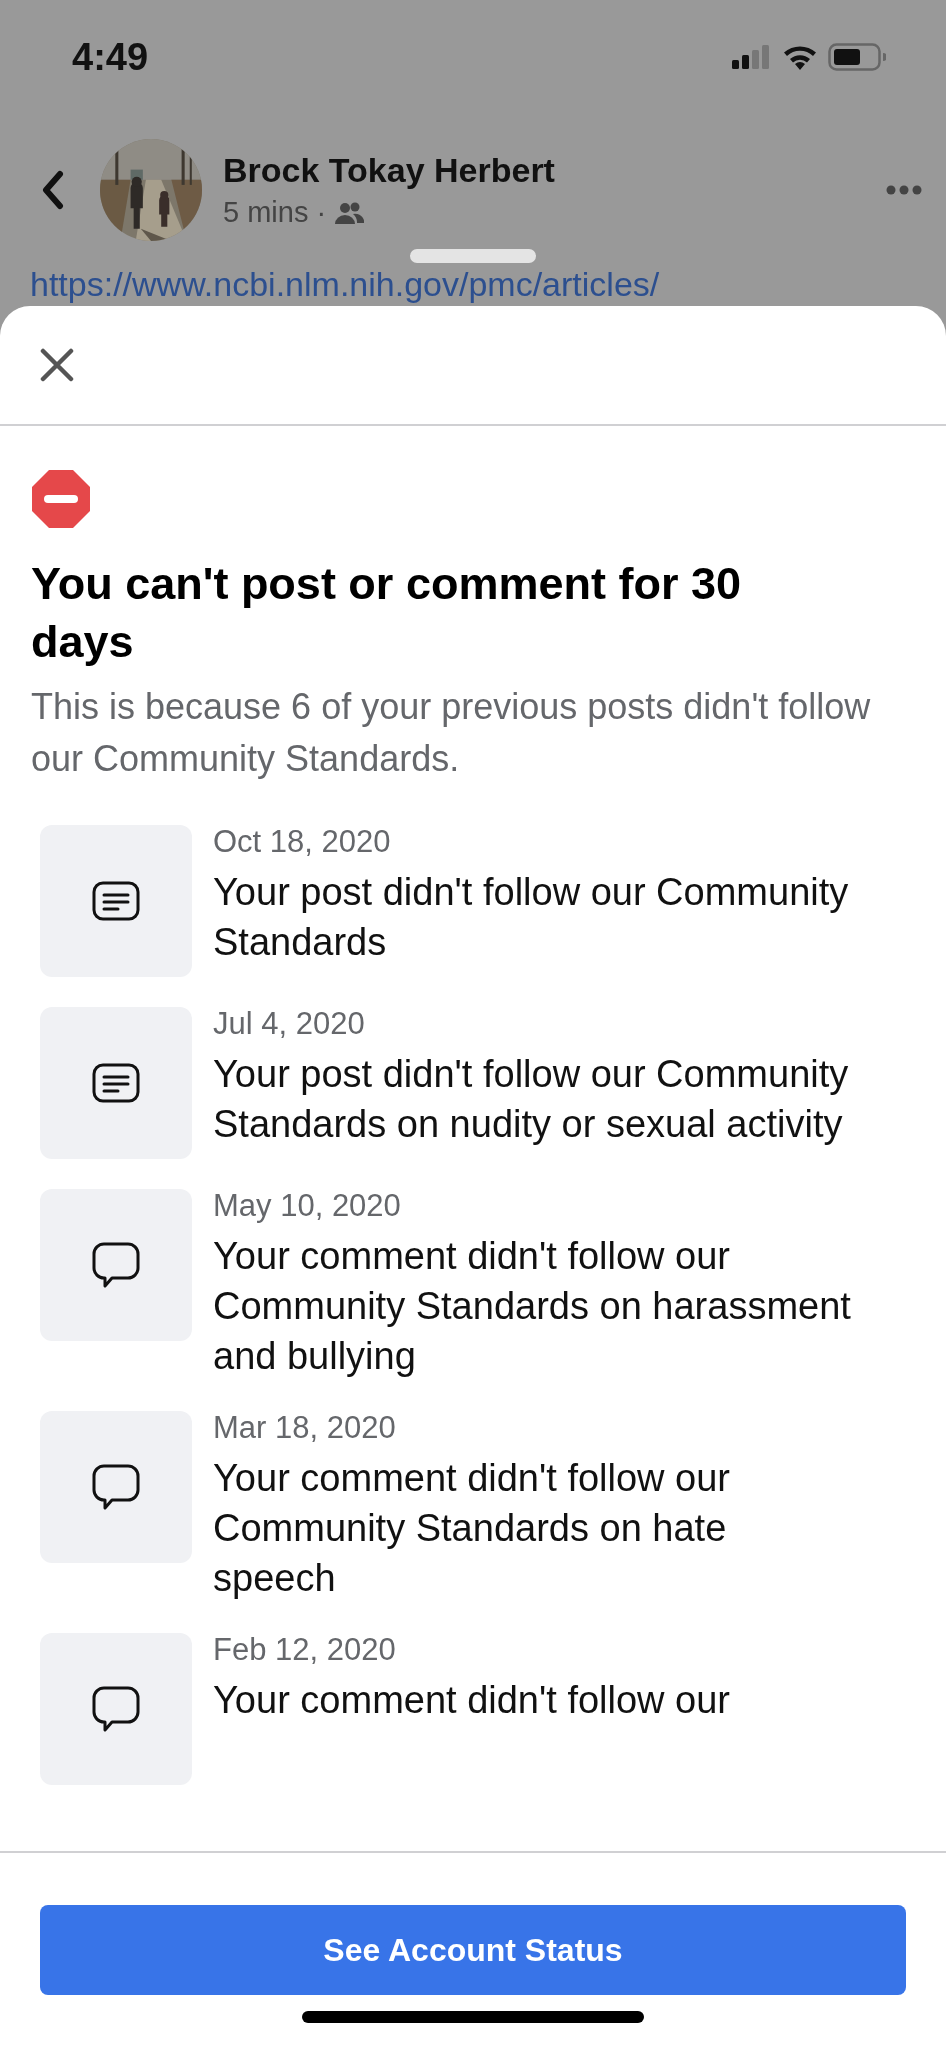 The height and width of the screenshot is (2048, 946). What do you see at coordinates (451, 733) in the screenshot?
I see `sheet-description: This is because 6 of your previous posts didn't follow our Community Standards.` at bounding box center [451, 733].